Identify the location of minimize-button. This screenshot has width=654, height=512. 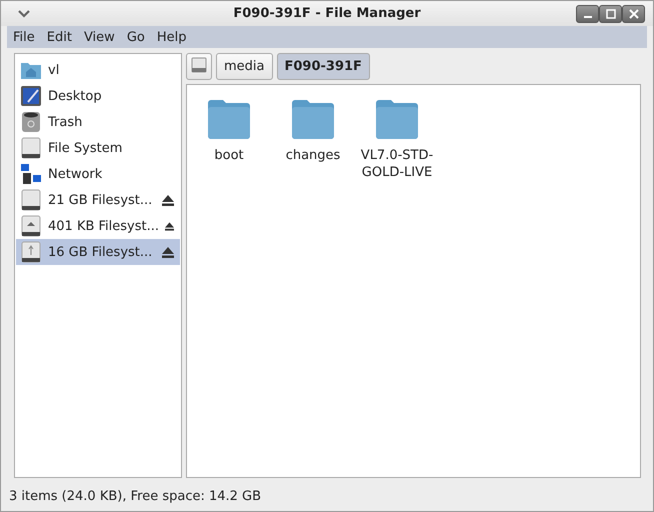
(587, 13).